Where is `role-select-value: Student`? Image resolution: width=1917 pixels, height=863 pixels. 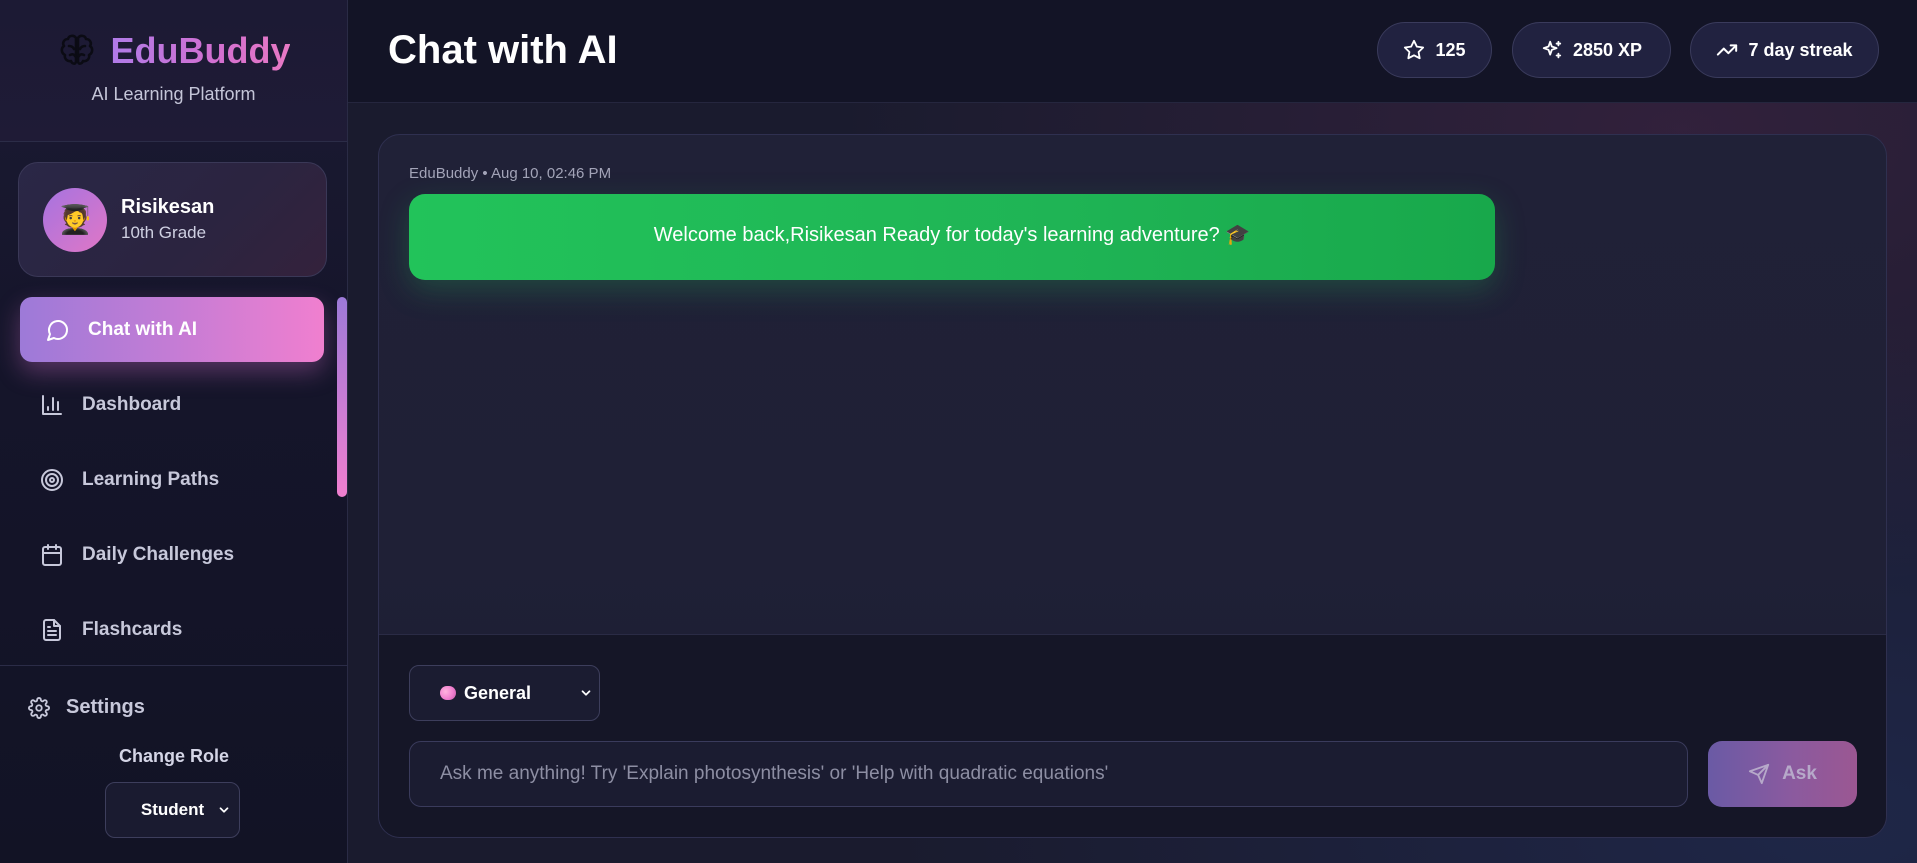
role-select-value: Student is located at coordinates (172, 809).